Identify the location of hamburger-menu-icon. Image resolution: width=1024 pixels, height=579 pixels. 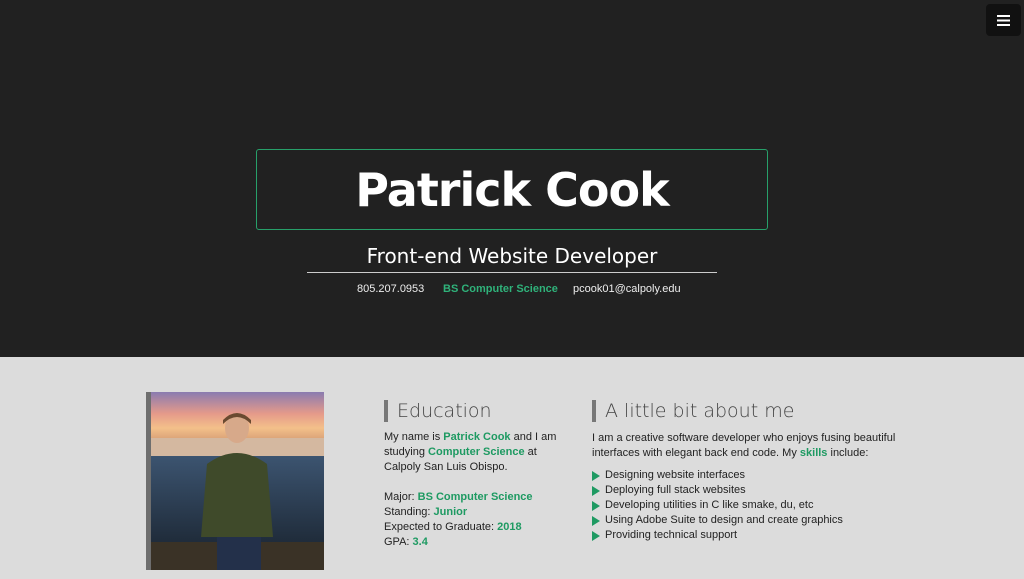
(1003, 20).